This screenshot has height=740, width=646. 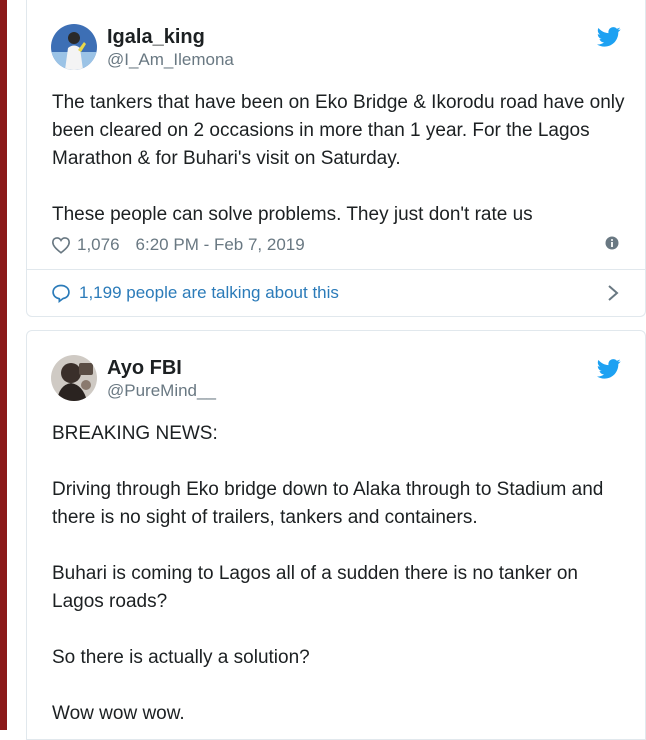 What do you see at coordinates (612, 243) in the screenshot?
I see `info-icon` at bounding box center [612, 243].